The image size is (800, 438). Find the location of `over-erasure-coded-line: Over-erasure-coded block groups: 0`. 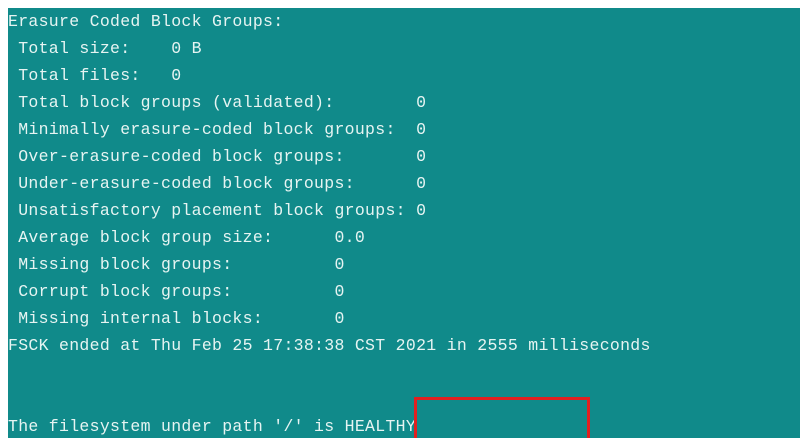

over-erasure-coded-line: Over-erasure-coded block groups: 0 is located at coordinates (217, 156).